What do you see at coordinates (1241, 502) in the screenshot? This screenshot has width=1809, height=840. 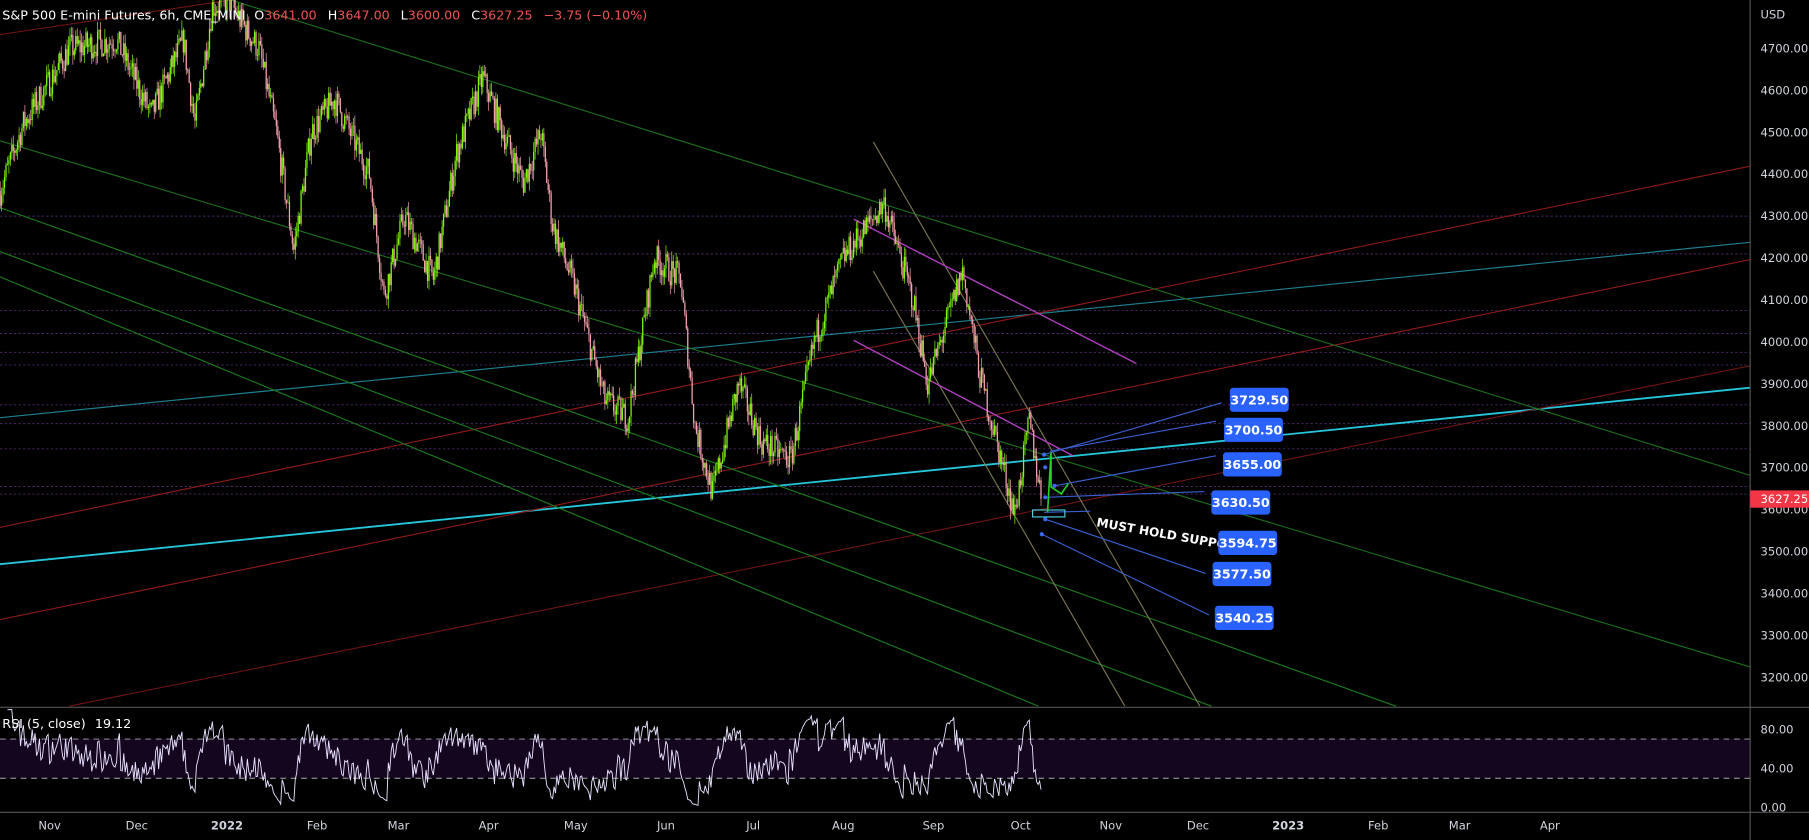 I see `level-label-text: 3630.50` at bounding box center [1241, 502].